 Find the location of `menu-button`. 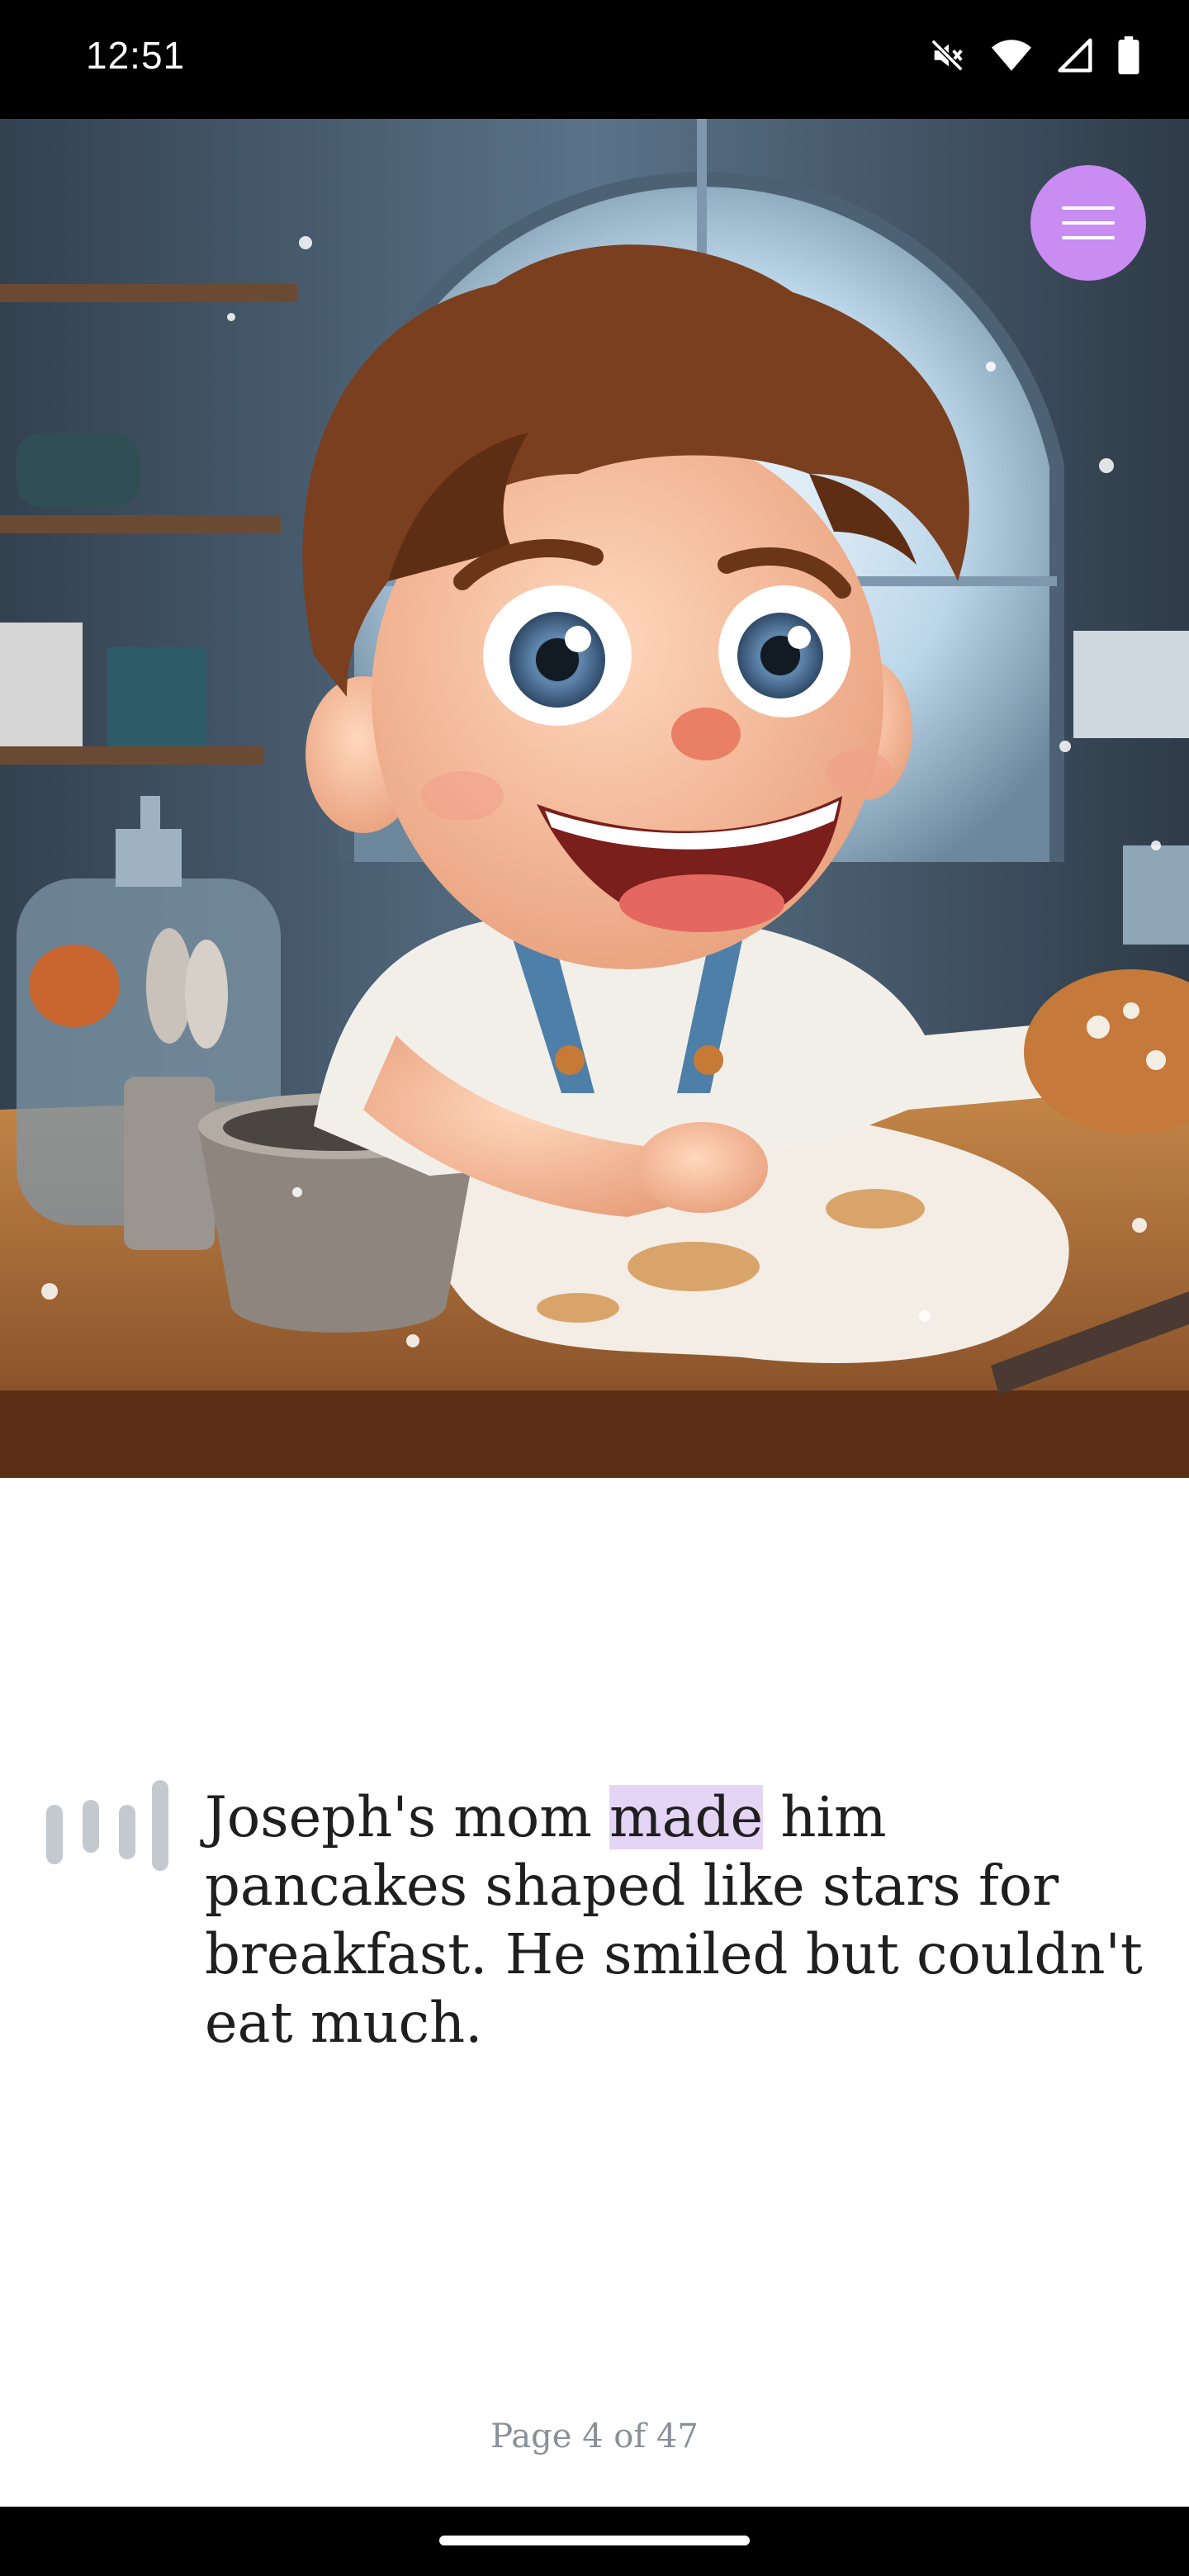

menu-button is located at coordinates (1088, 223).